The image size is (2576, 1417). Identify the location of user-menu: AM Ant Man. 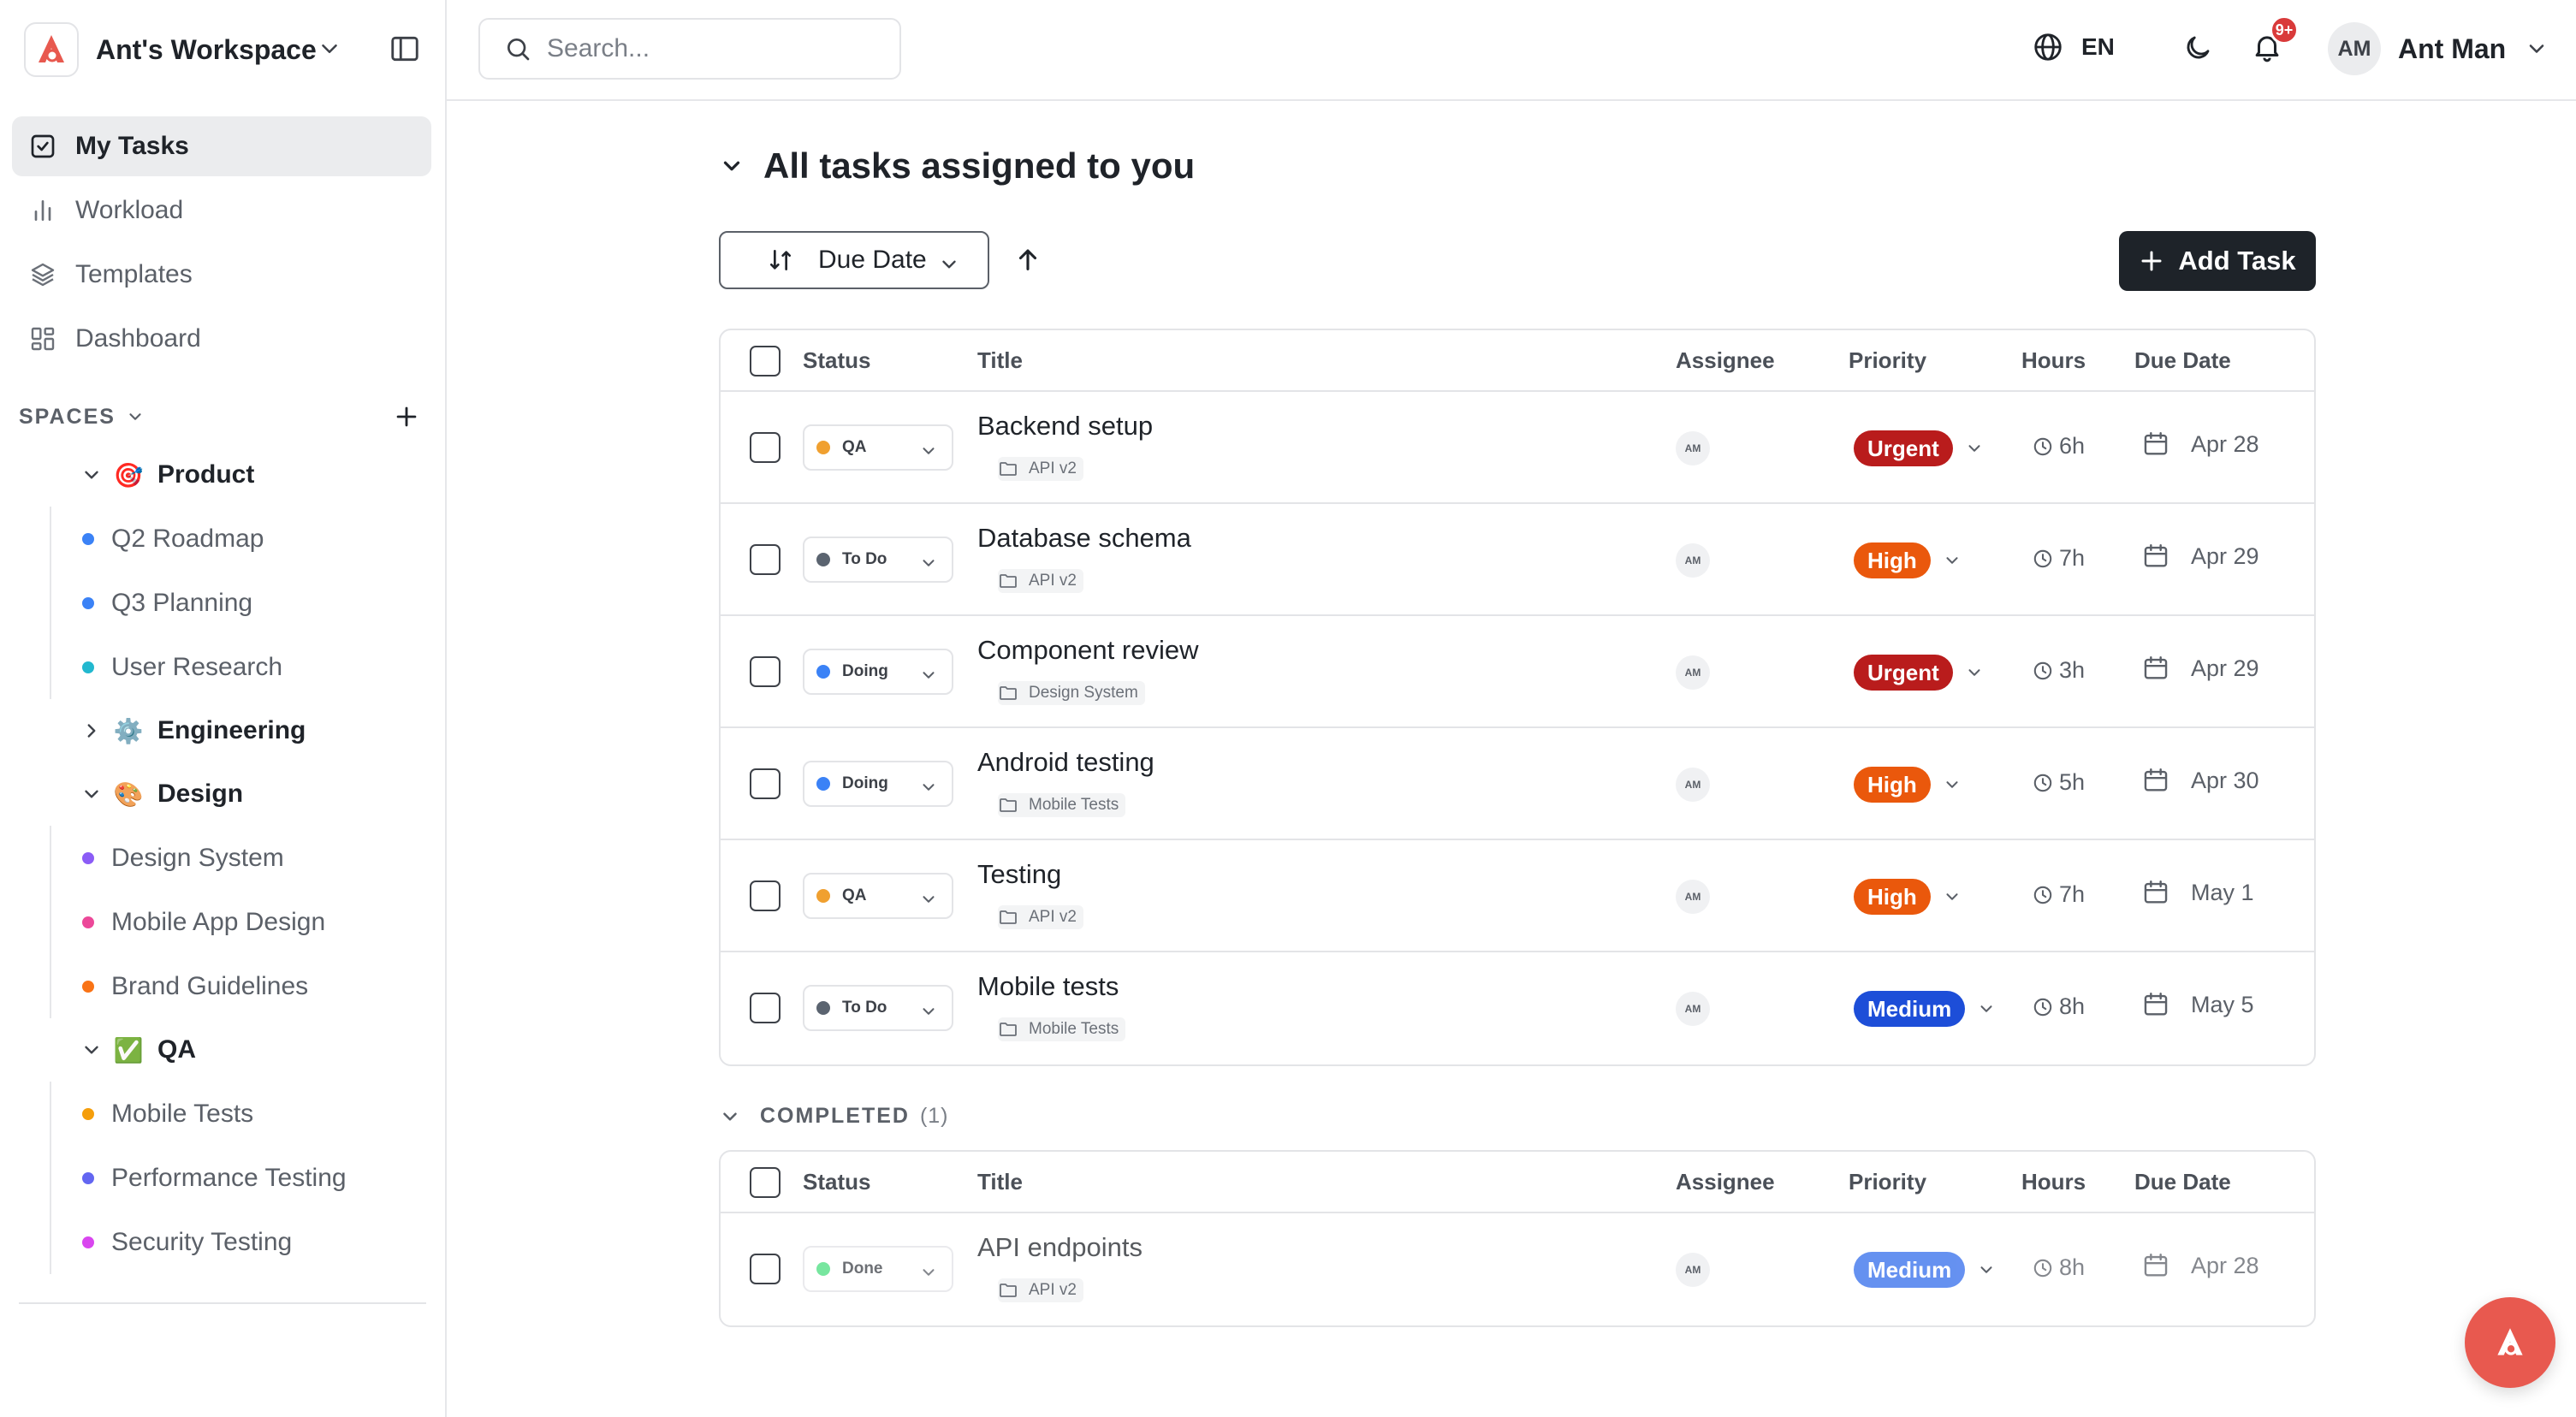
(2438, 49).